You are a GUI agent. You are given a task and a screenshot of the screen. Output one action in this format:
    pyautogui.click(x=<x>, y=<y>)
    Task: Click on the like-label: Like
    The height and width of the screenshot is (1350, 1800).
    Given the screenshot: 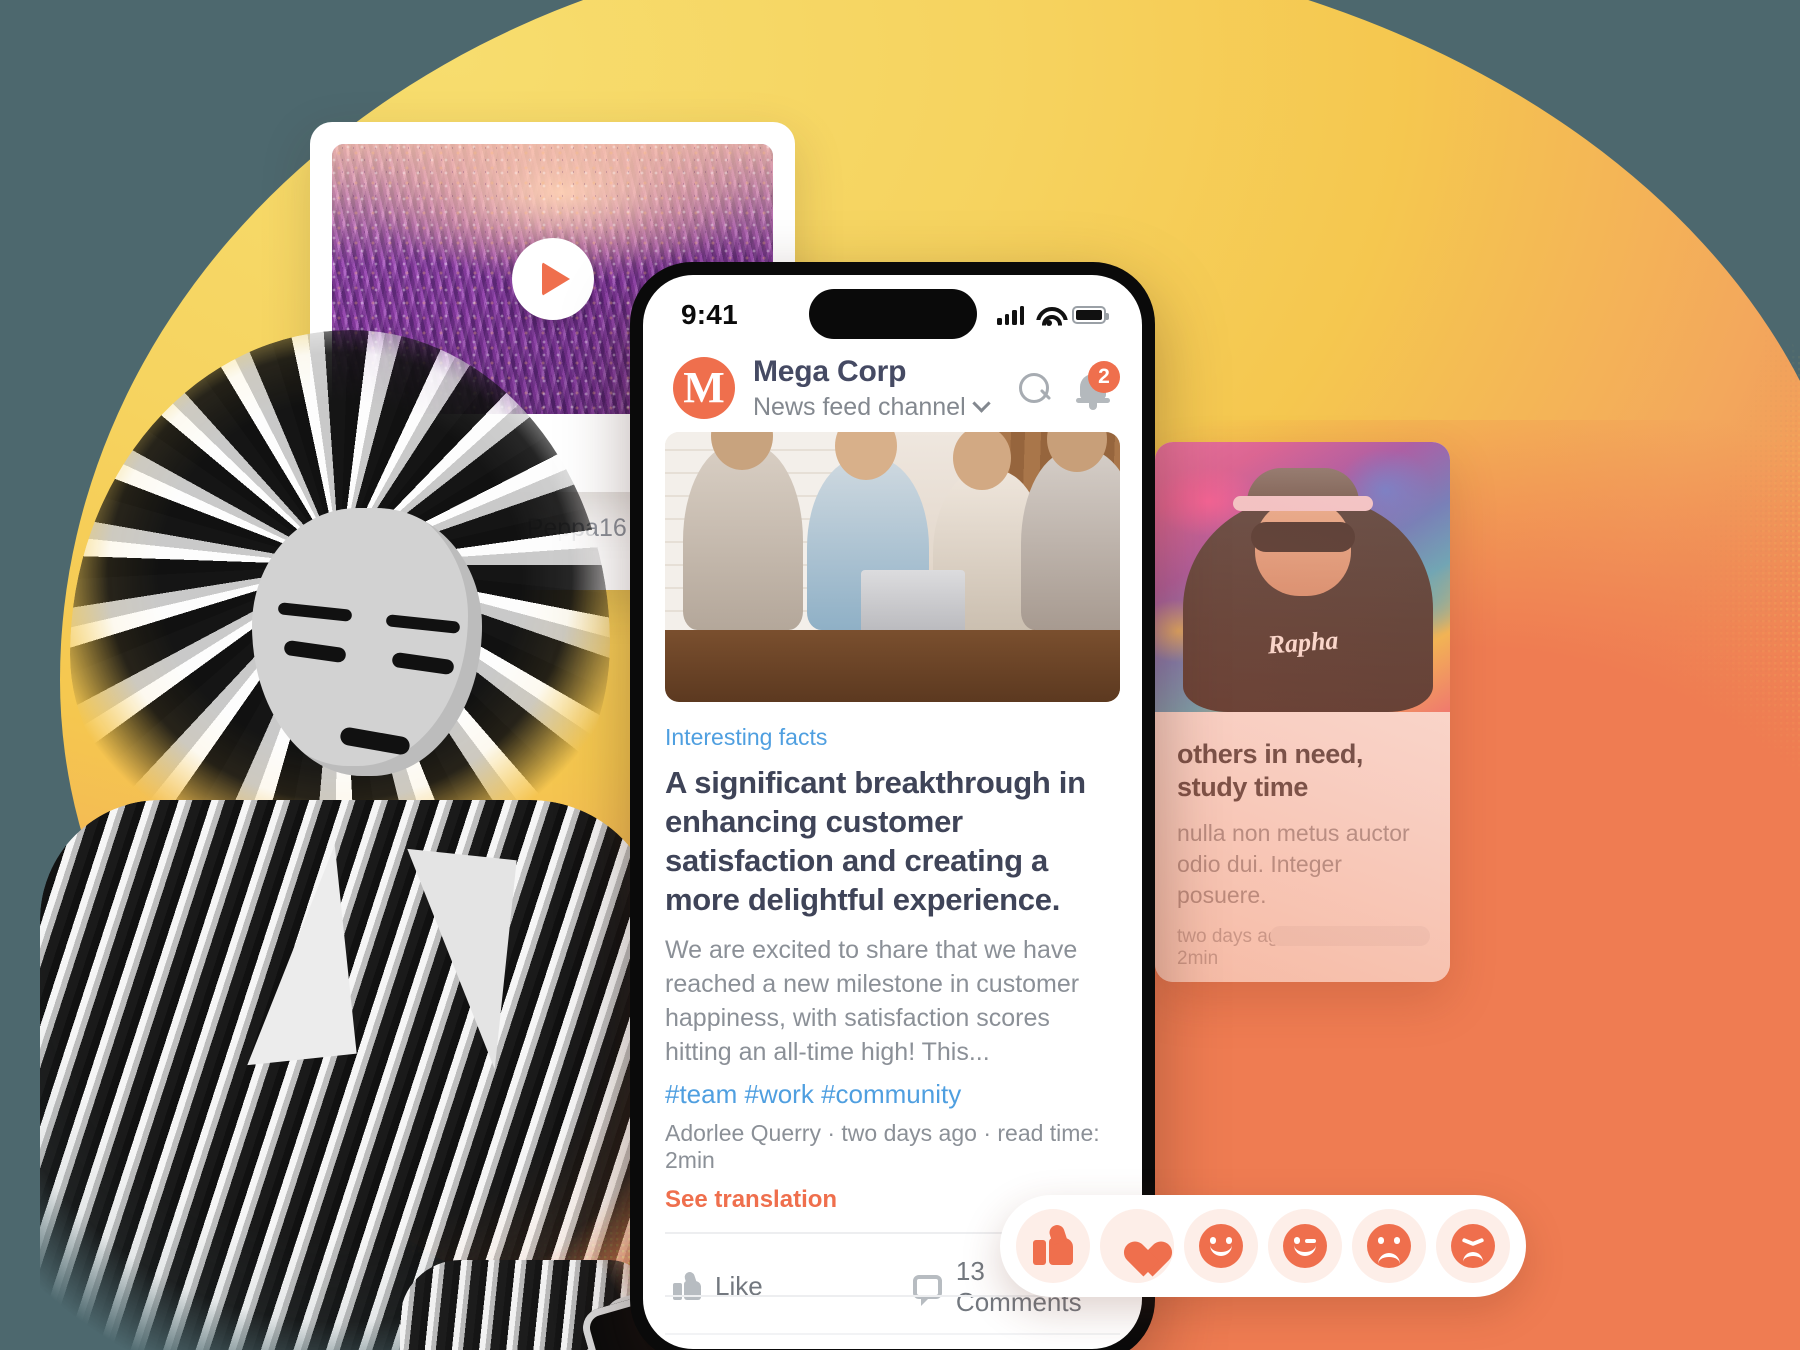 What is the action you would take?
    pyautogui.click(x=739, y=1286)
    